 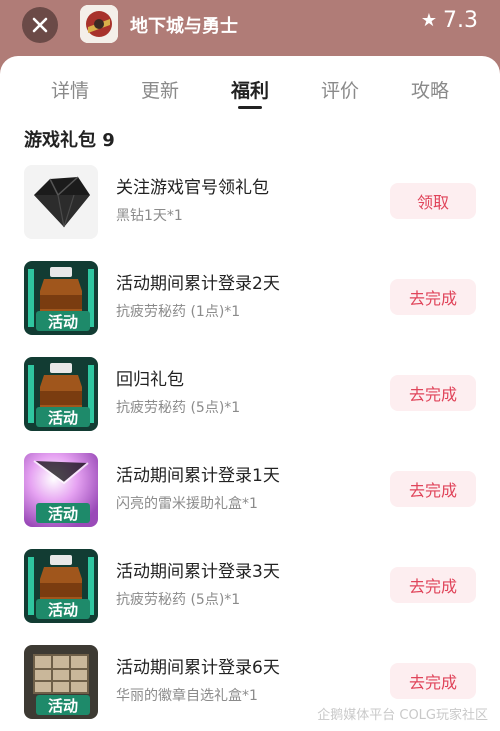 I want to click on tab-reviews: 评价, so click(x=340, y=93).